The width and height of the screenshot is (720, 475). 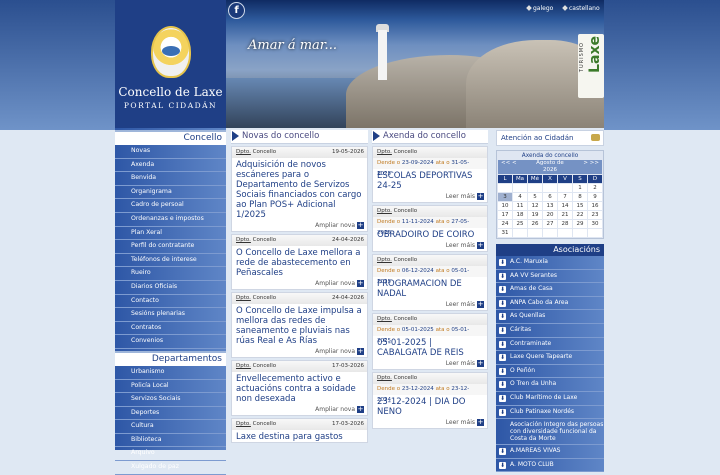 I want to click on calendar-next-month: >, so click(x=585, y=163).